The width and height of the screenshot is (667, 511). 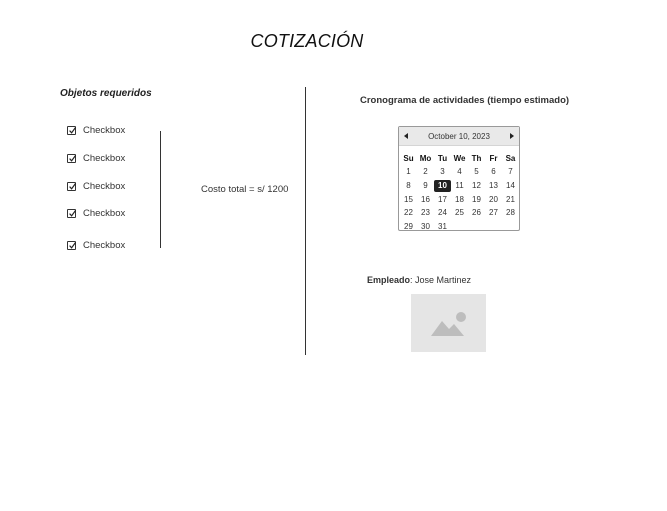 I want to click on calendar-day: 28, so click(x=510, y=213).